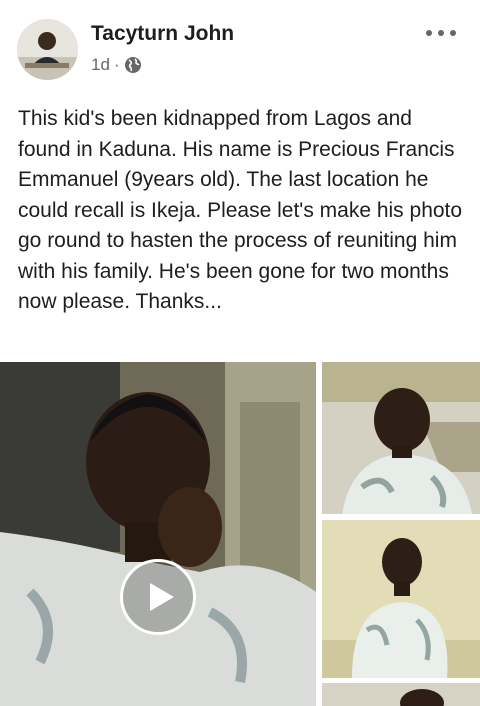 This screenshot has height=706, width=480. What do you see at coordinates (100, 65) in the screenshot?
I see `post-timestamp: 1d` at bounding box center [100, 65].